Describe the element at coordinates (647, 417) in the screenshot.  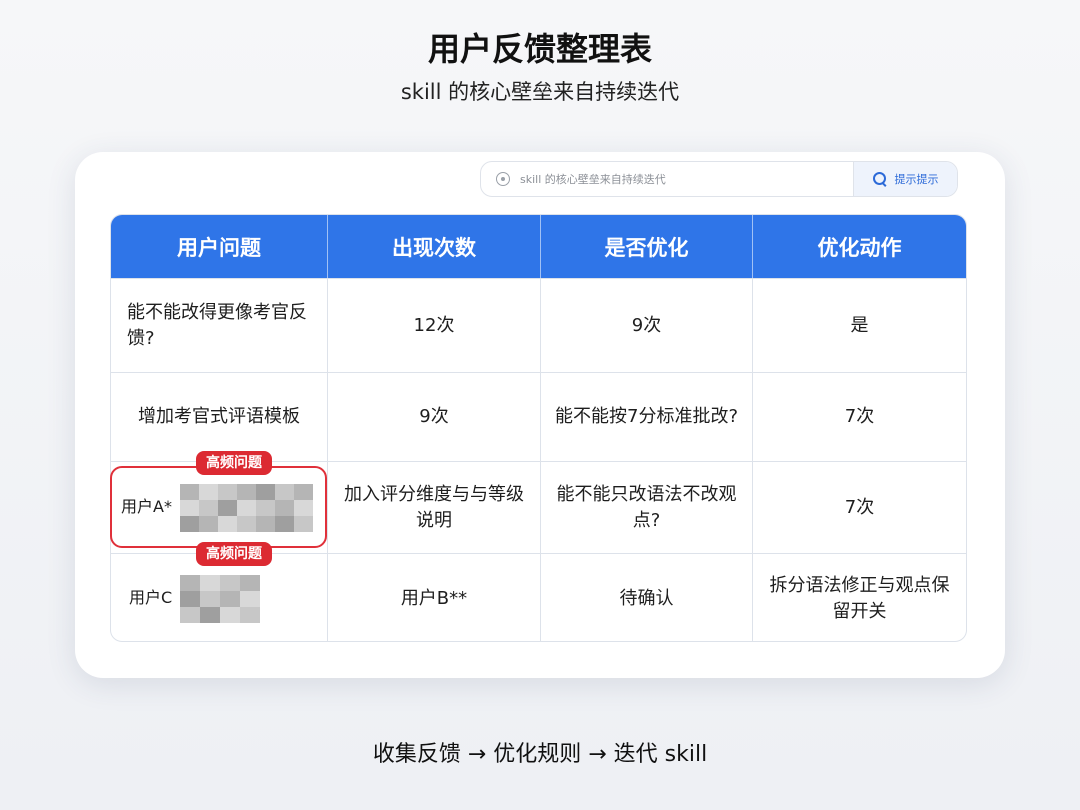
I see `table-cell: 能不能按7分标准批改?` at that location.